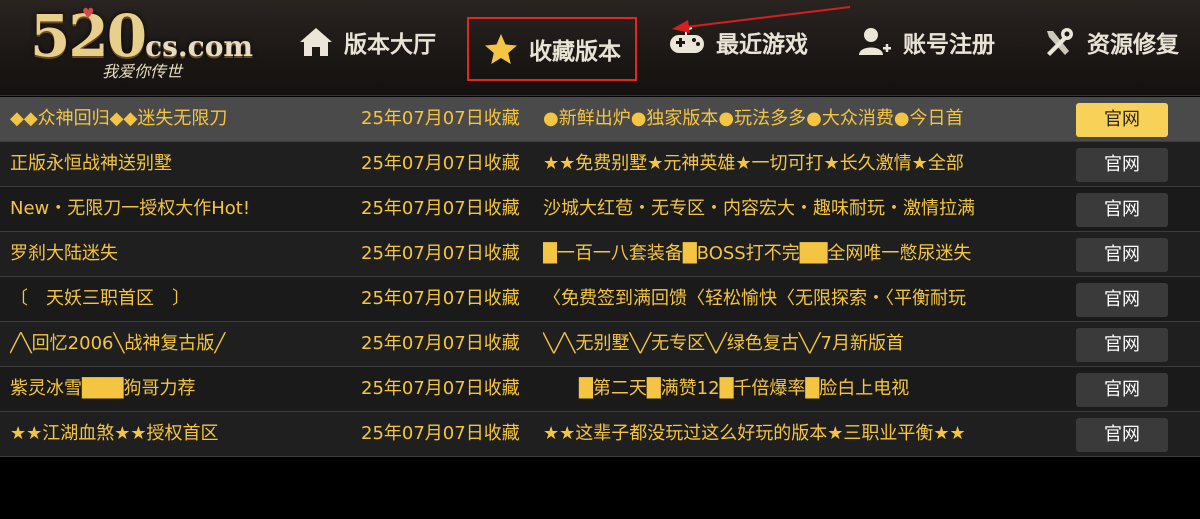  Describe the element at coordinates (759, 208) in the screenshot. I see `game-description: 沙城大红苞・无专区・内容宏大・趣味耐玩・激情拉满` at that location.